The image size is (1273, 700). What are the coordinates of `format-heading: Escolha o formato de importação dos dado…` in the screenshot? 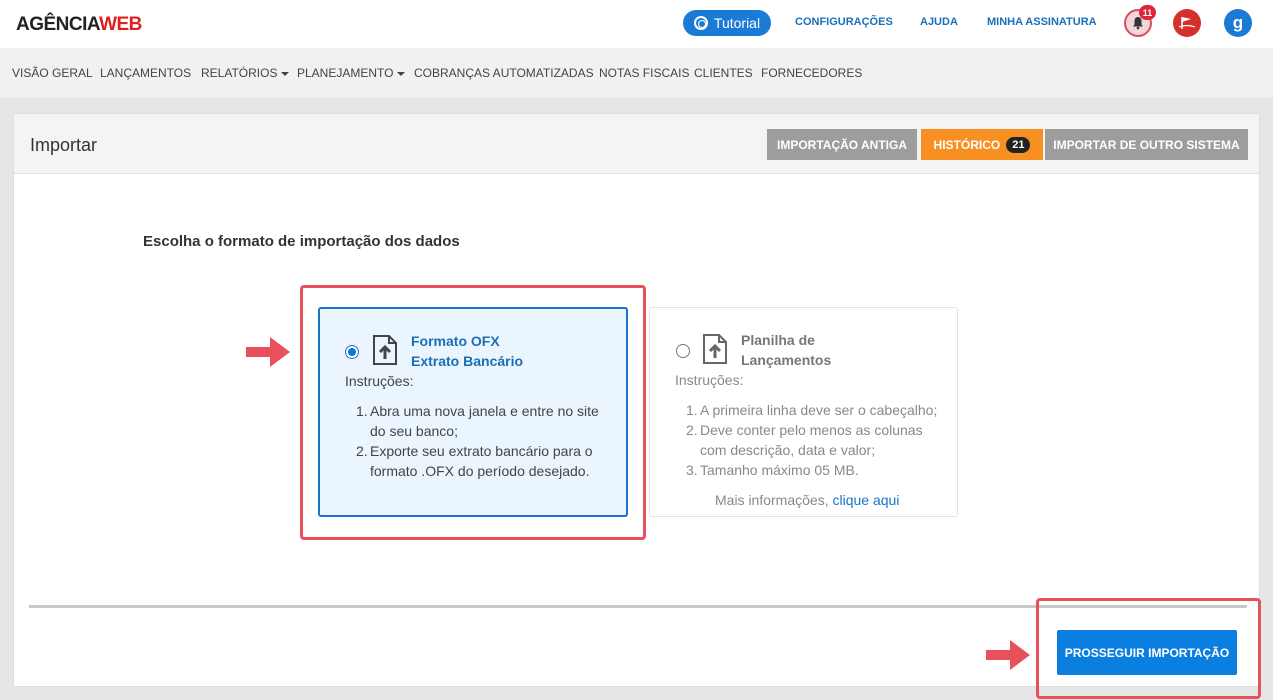 It's located at (301, 241).